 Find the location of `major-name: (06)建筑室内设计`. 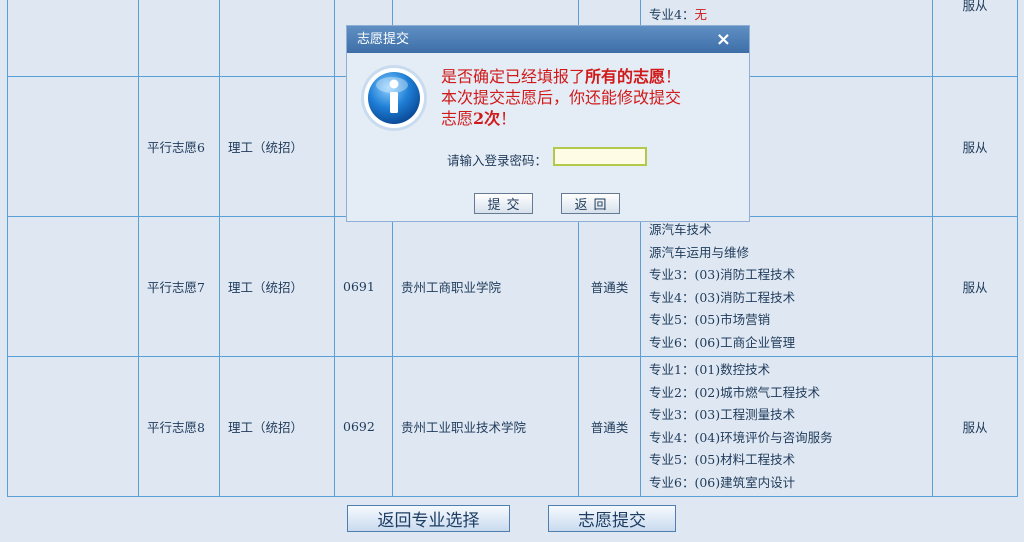

major-name: (06)建筑室内设计 is located at coordinates (745, 482).